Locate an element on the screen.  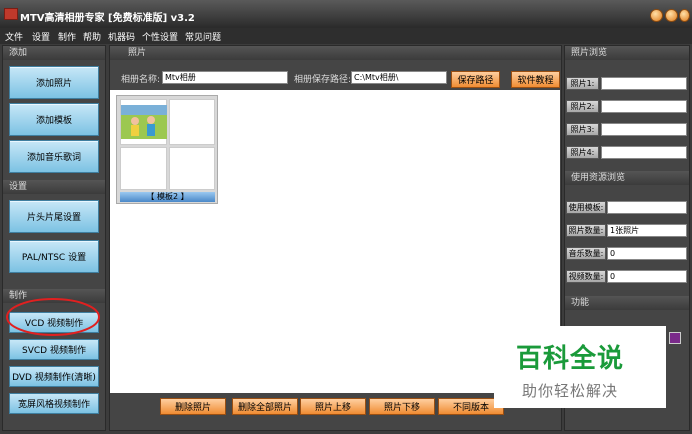
minimize-button is located at coordinates (656, 15).